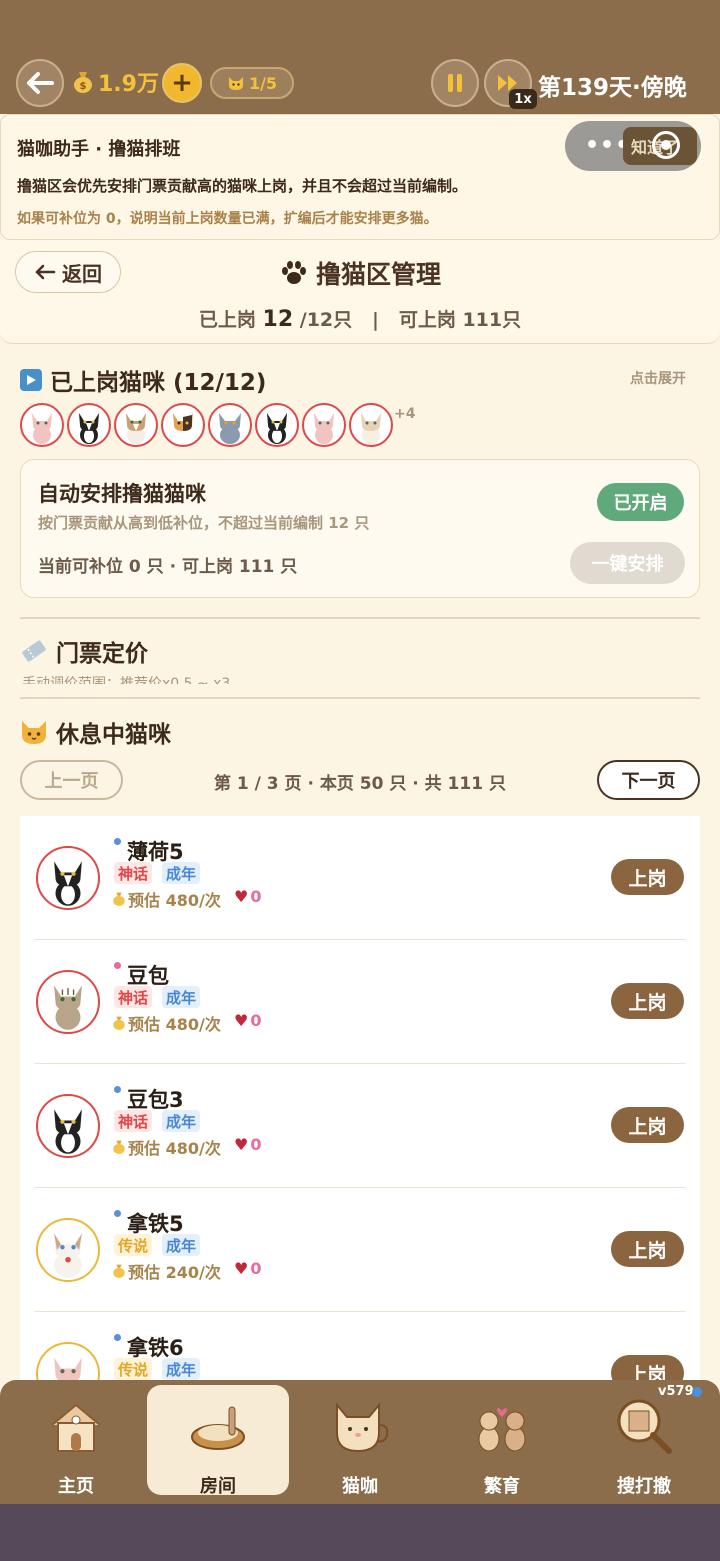  I want to click on list-item: 豆包 神话 成年 预估 480/次 ♥ 0 上岗, so click(360, 1002).